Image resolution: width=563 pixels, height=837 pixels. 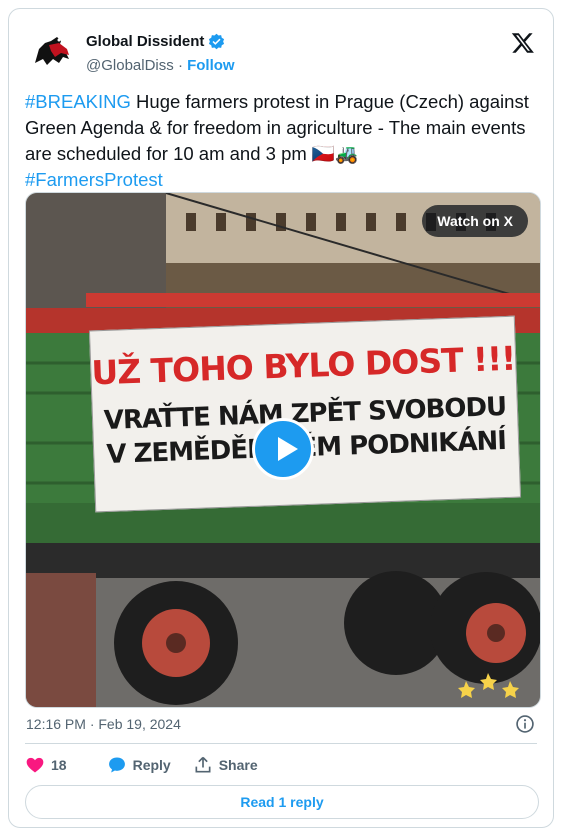 I want to click on verified-badge-icon, so click(x=217, y=41).